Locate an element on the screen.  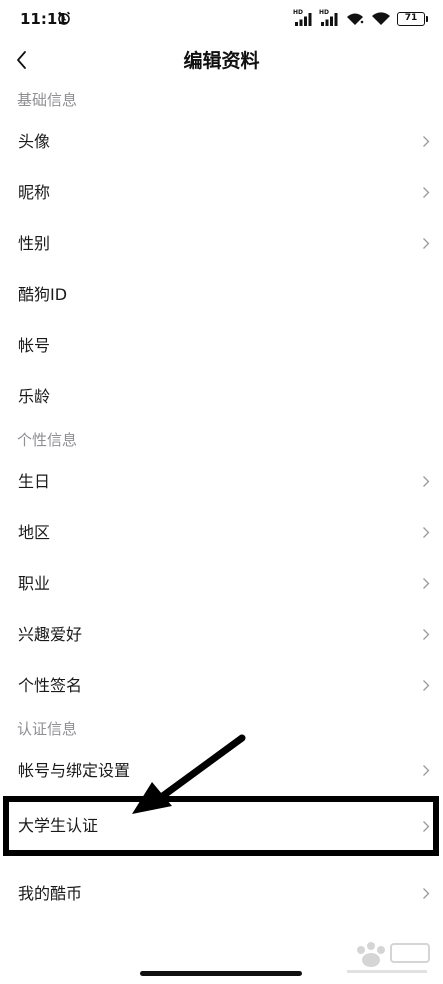
list-item-gender: 性别 is located at coordinates (221, 243).